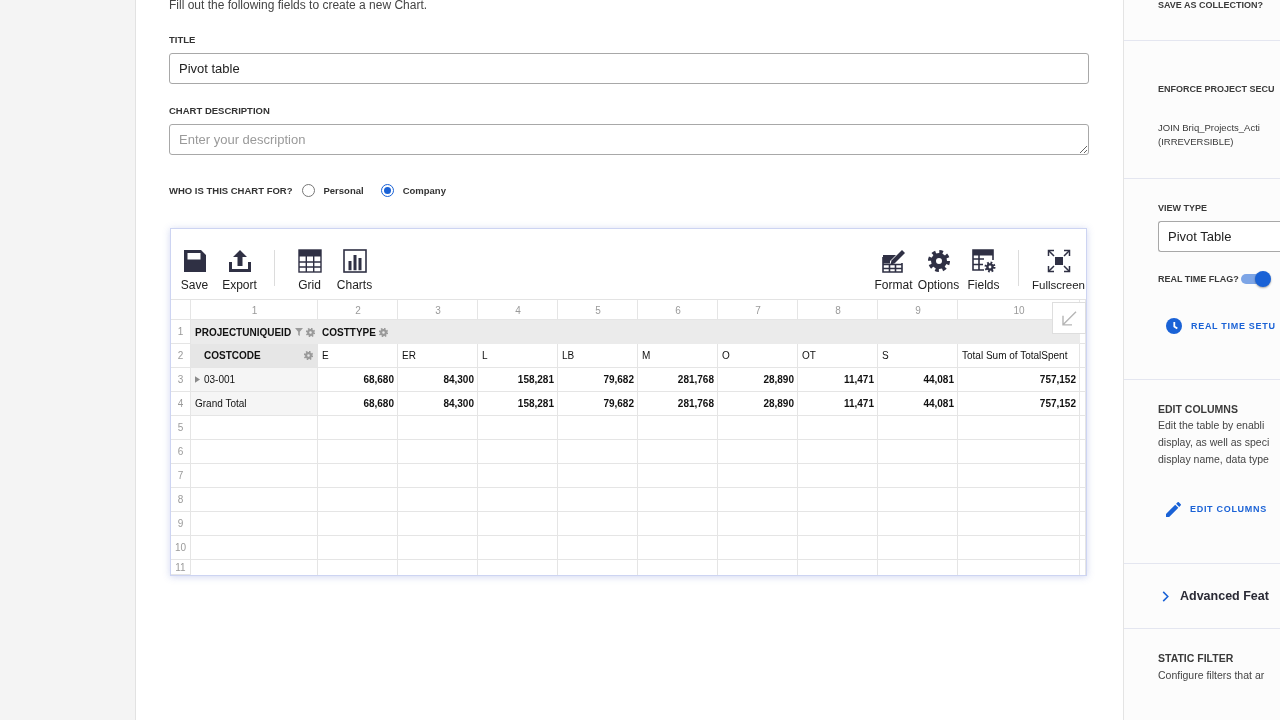  Describe the element at coordinates (1196, 142) in the screenshot. I see `note-text: (IRREVERSIBLE)` at that location.